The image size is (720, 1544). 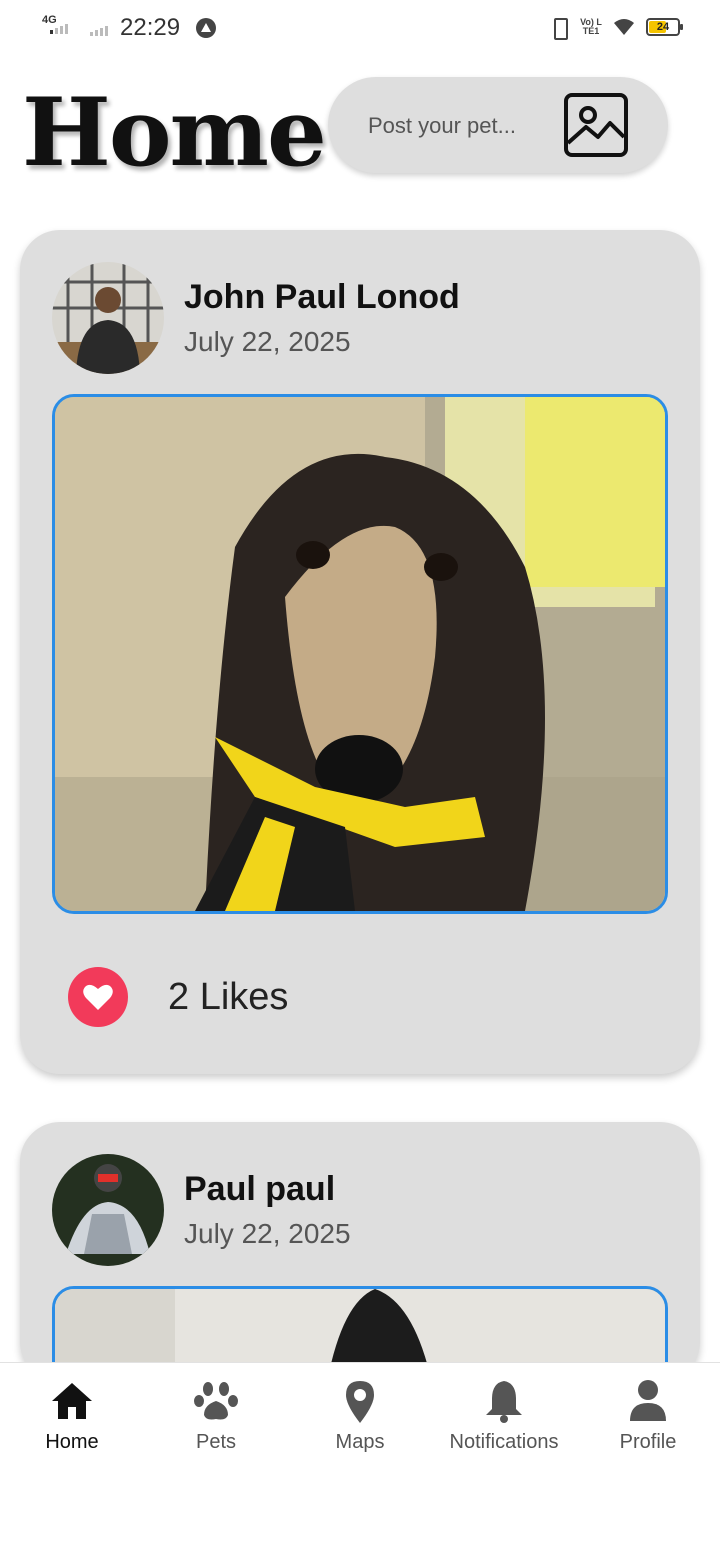 I want to click on battery-icon: 24, so click(x=664, y=27).